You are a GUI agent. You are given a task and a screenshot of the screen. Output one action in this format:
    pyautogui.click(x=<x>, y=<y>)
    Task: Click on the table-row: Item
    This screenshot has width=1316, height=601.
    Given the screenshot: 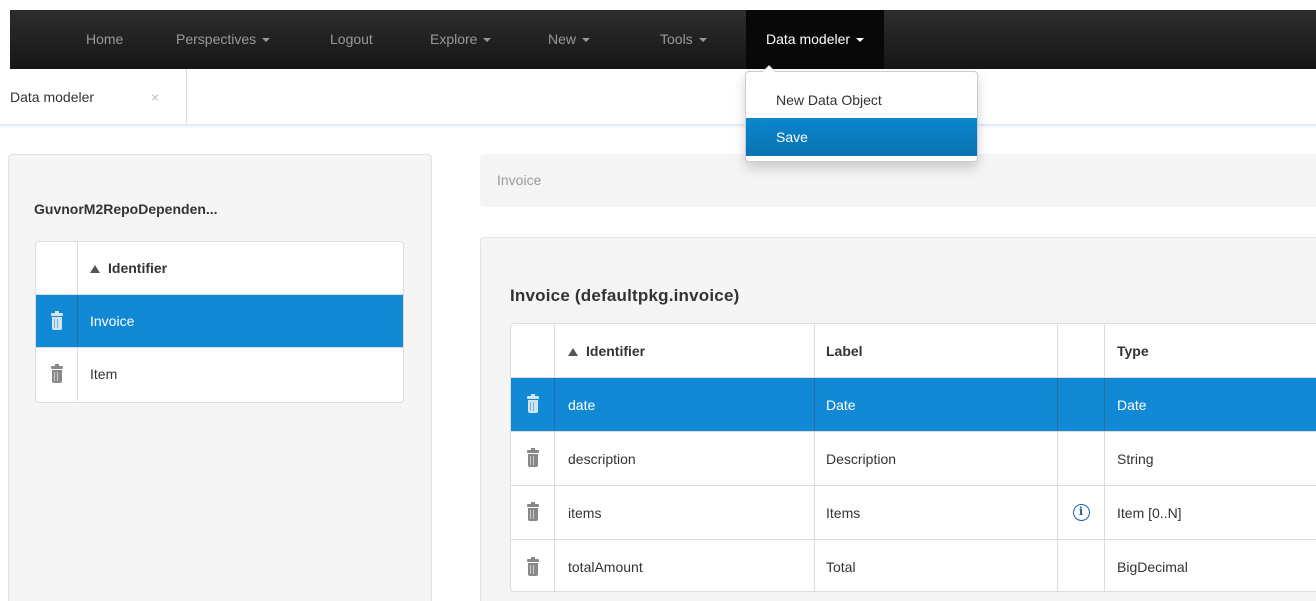 What is the action you would take?
    pyautogui.click(x=219, y=374)
    